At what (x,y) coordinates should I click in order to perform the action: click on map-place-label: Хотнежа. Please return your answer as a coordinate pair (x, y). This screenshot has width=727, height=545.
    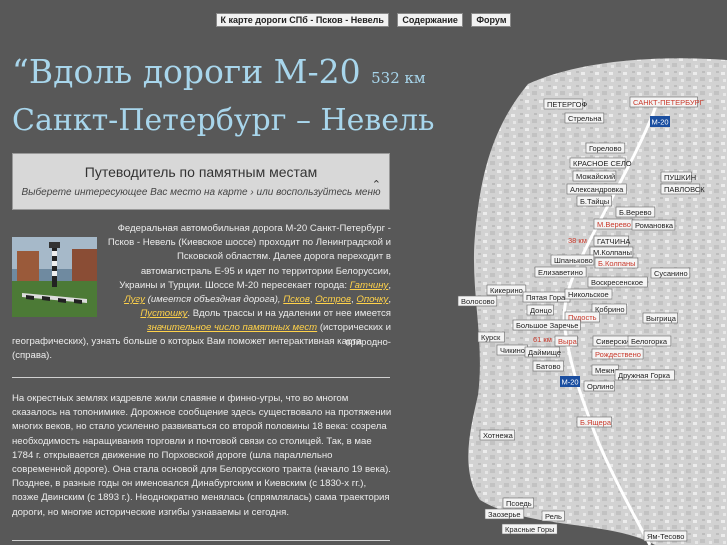
    Looking at the image, I should click on (498, 435).